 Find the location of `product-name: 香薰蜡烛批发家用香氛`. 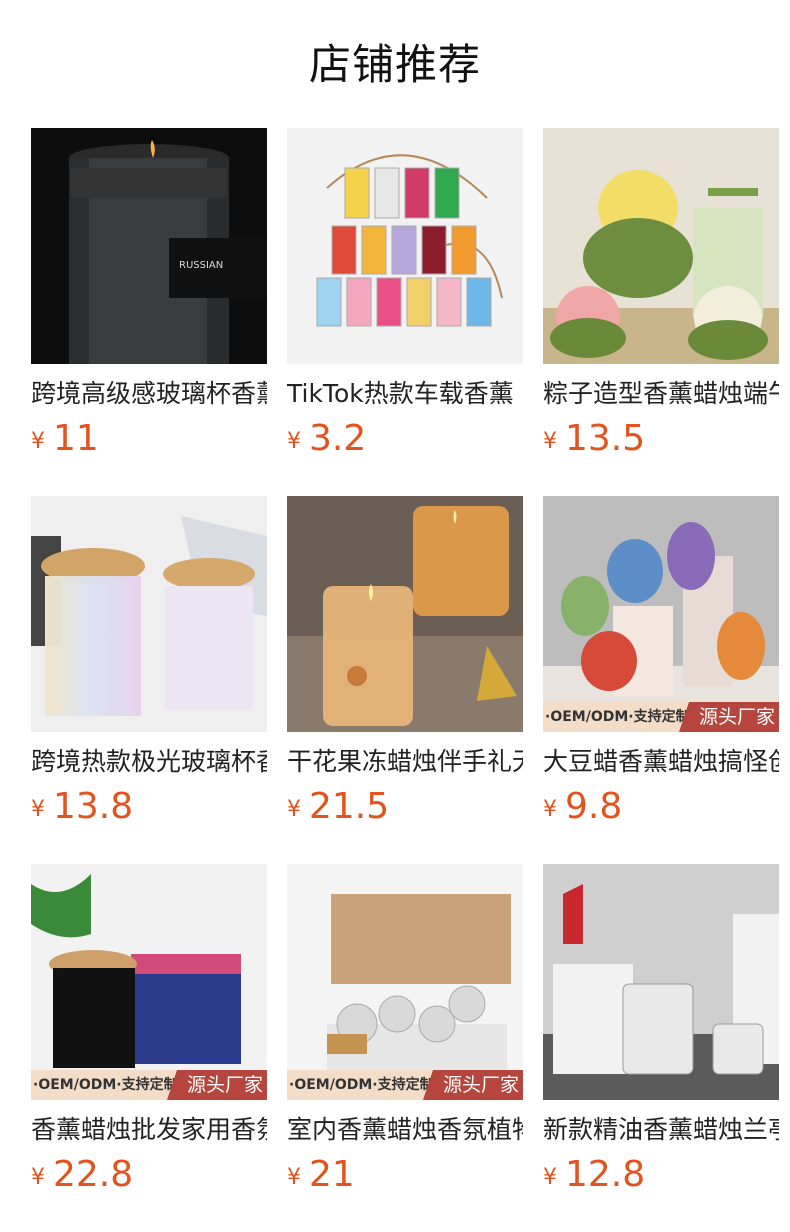

product-name: 香薰蜡烛批发家用香氛 is located at coordinates (149, 1130).